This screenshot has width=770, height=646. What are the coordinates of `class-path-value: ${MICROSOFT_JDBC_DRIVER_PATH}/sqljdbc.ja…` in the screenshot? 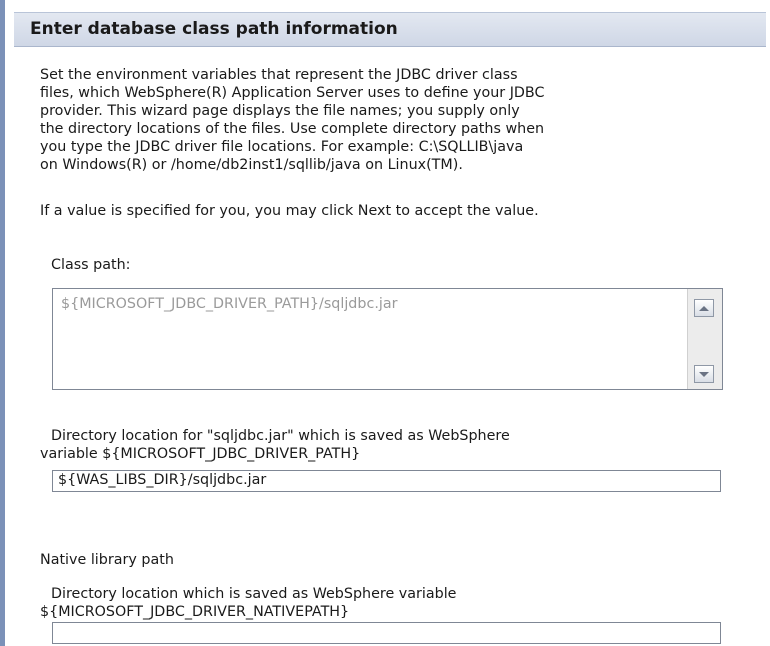 It's located at (229, 304).